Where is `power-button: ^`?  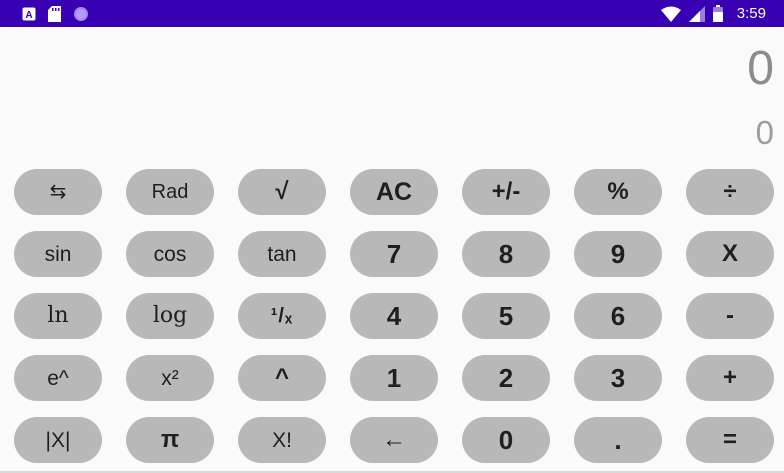 power-button: ^ is located at coordinates (282, 378).